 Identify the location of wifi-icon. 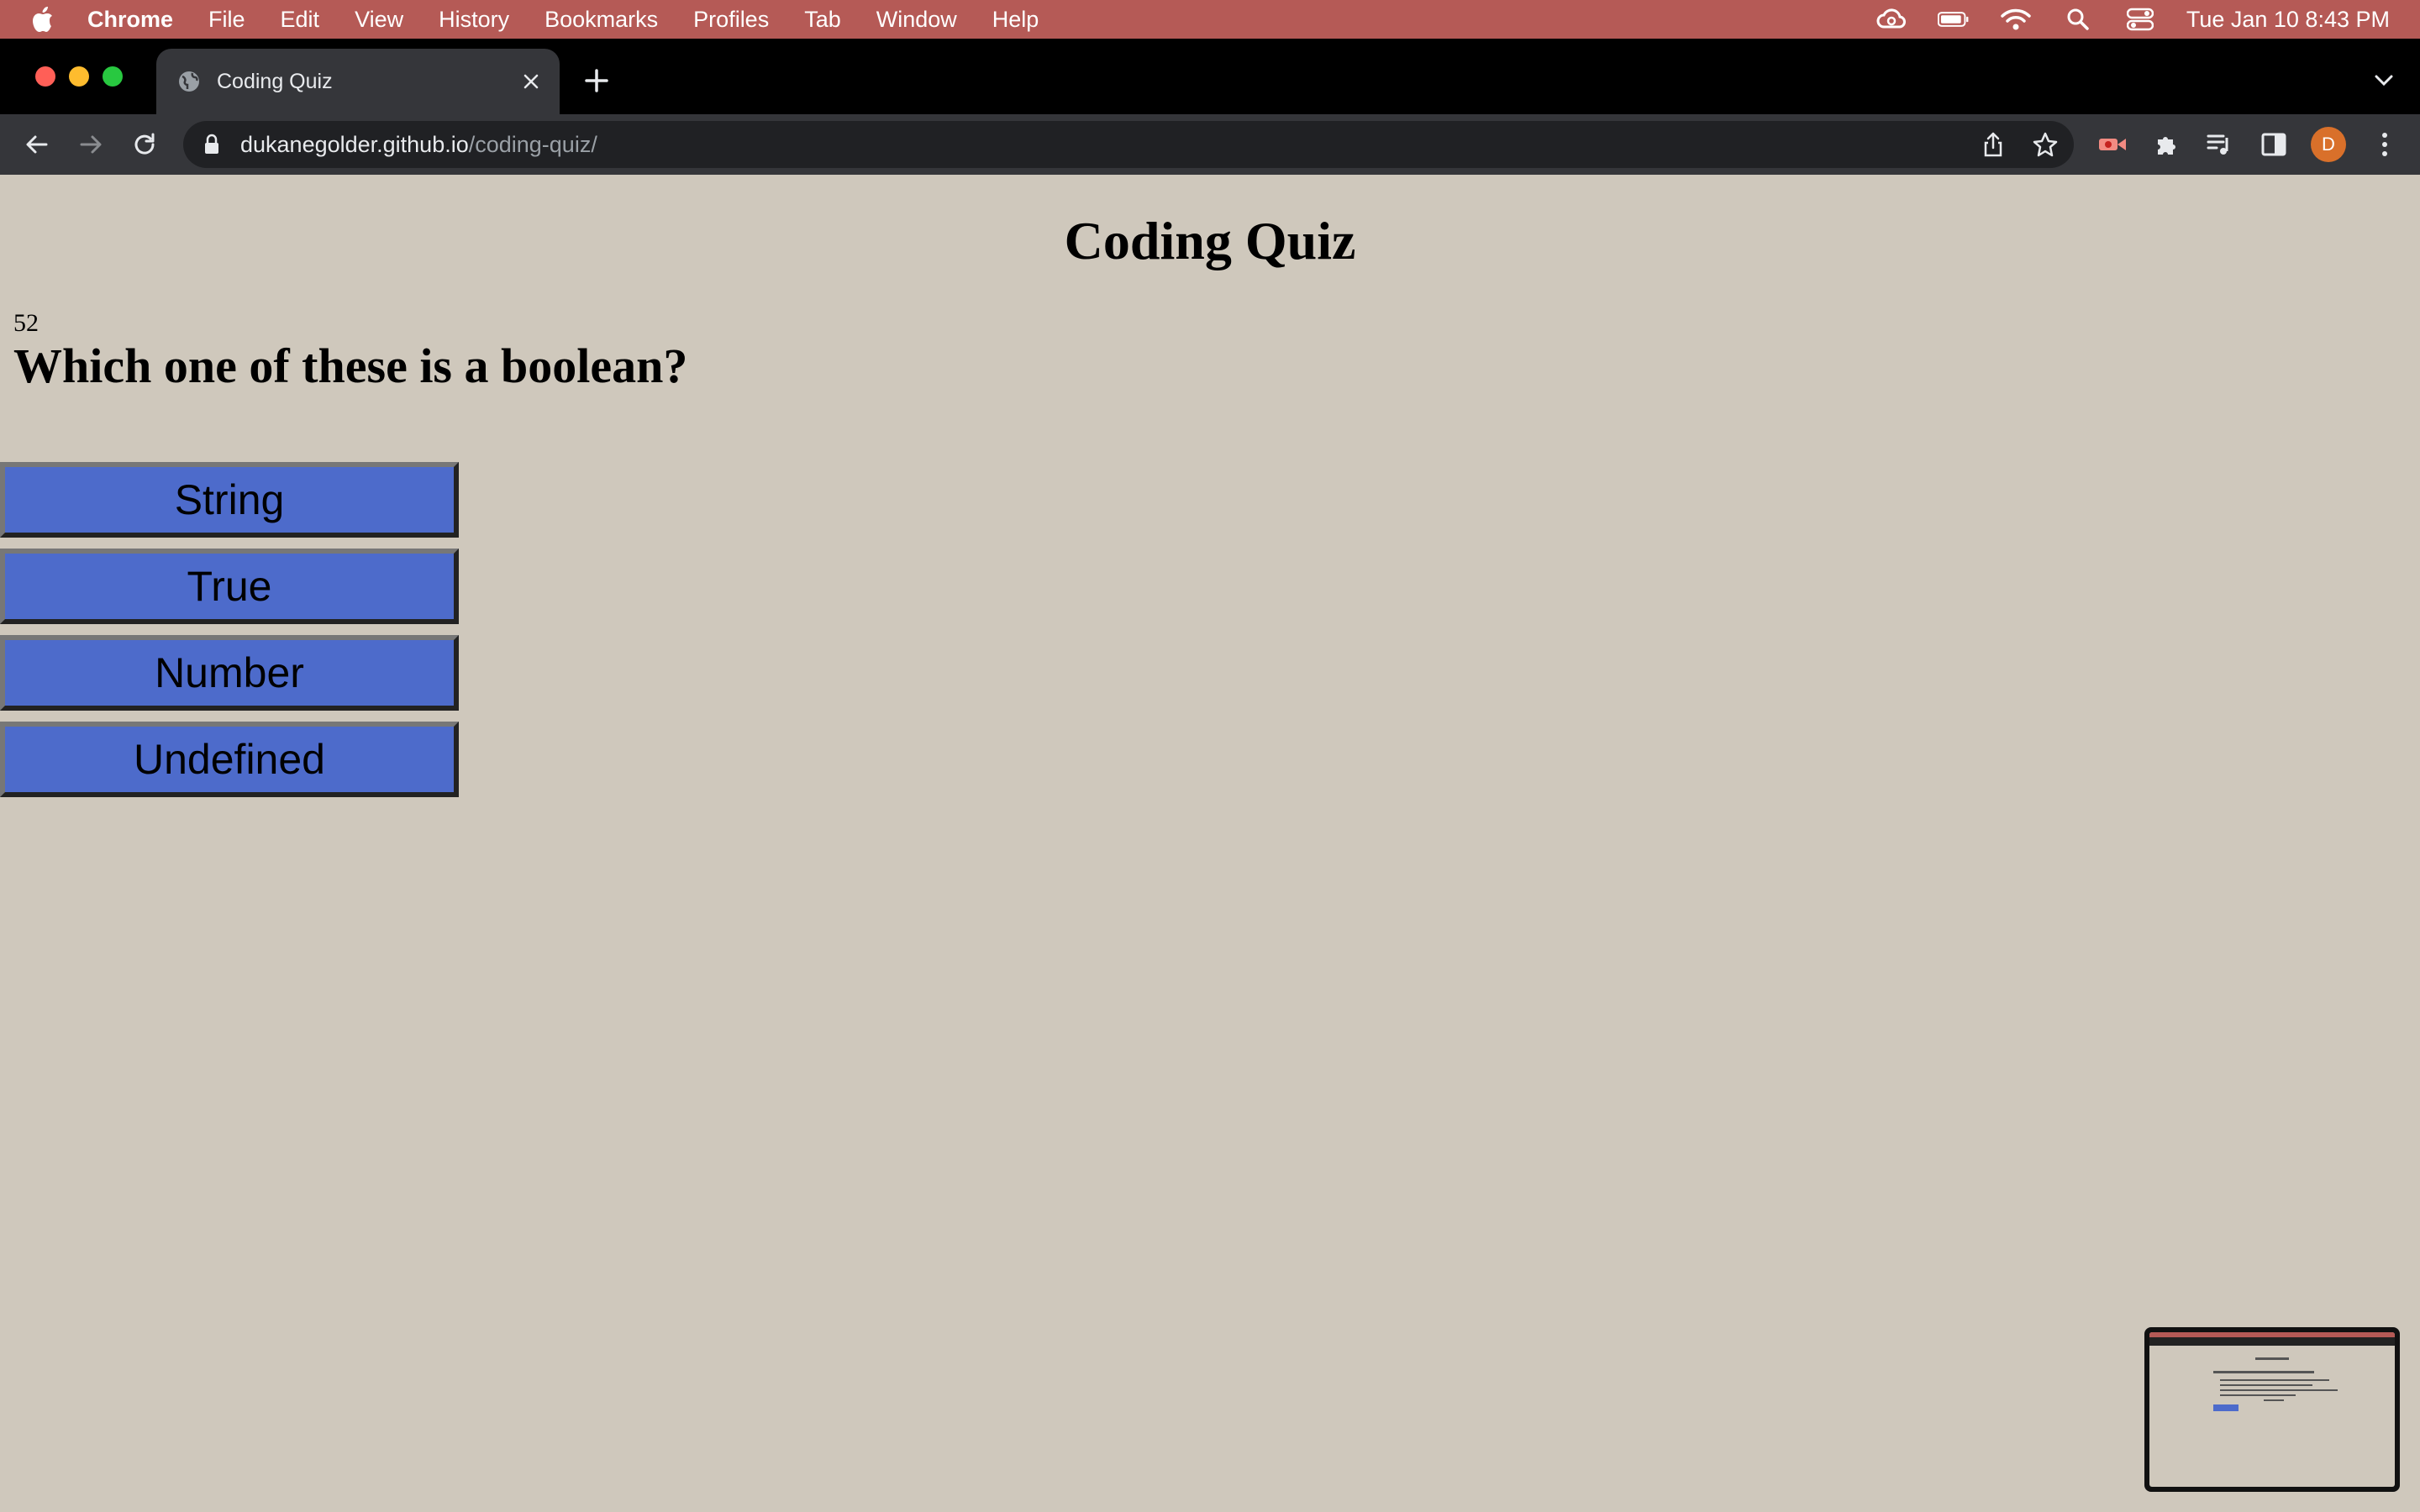
(2016, 19).